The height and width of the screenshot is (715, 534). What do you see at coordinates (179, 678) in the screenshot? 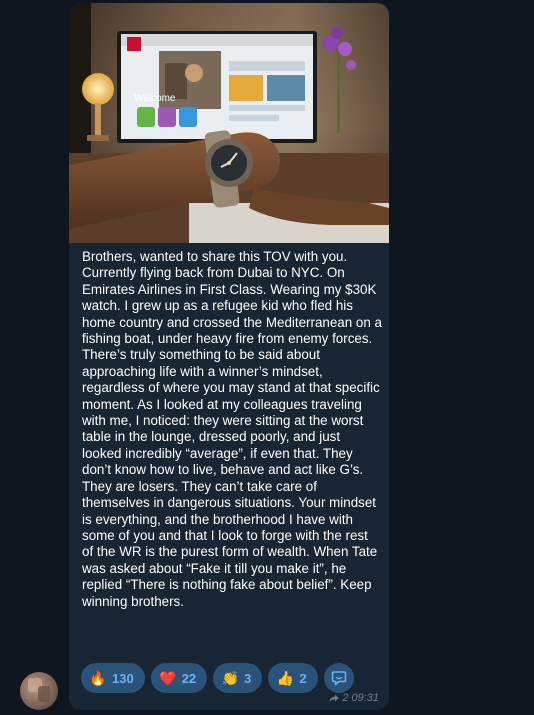
I see `reaction-heart: ❤️ 22` at bounding box center [179, 678].